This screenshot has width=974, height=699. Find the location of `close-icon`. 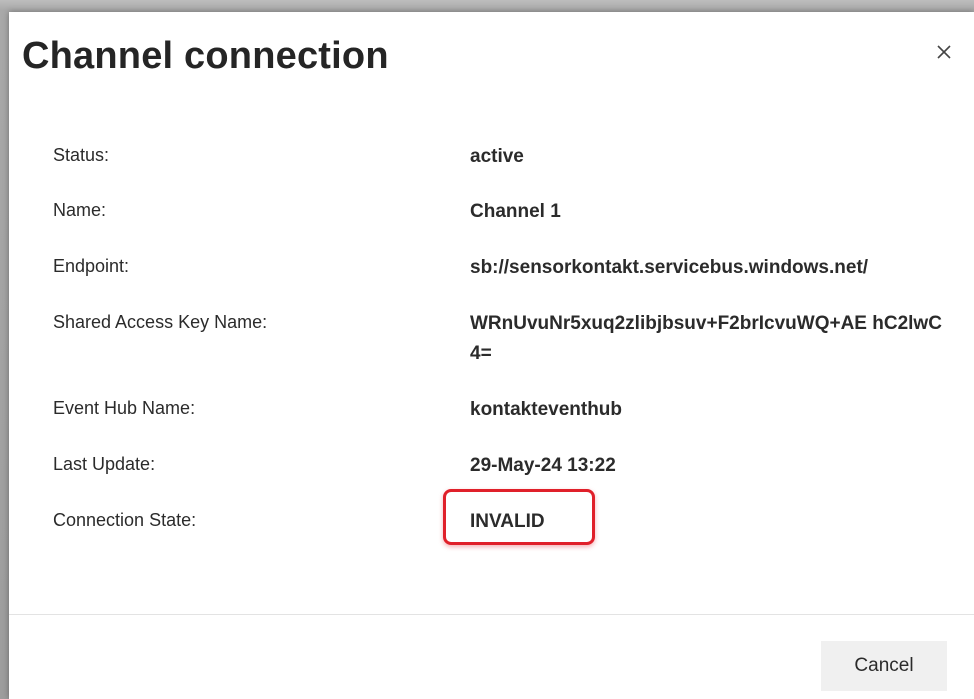

close-icon is located at coordinates (944, 52).